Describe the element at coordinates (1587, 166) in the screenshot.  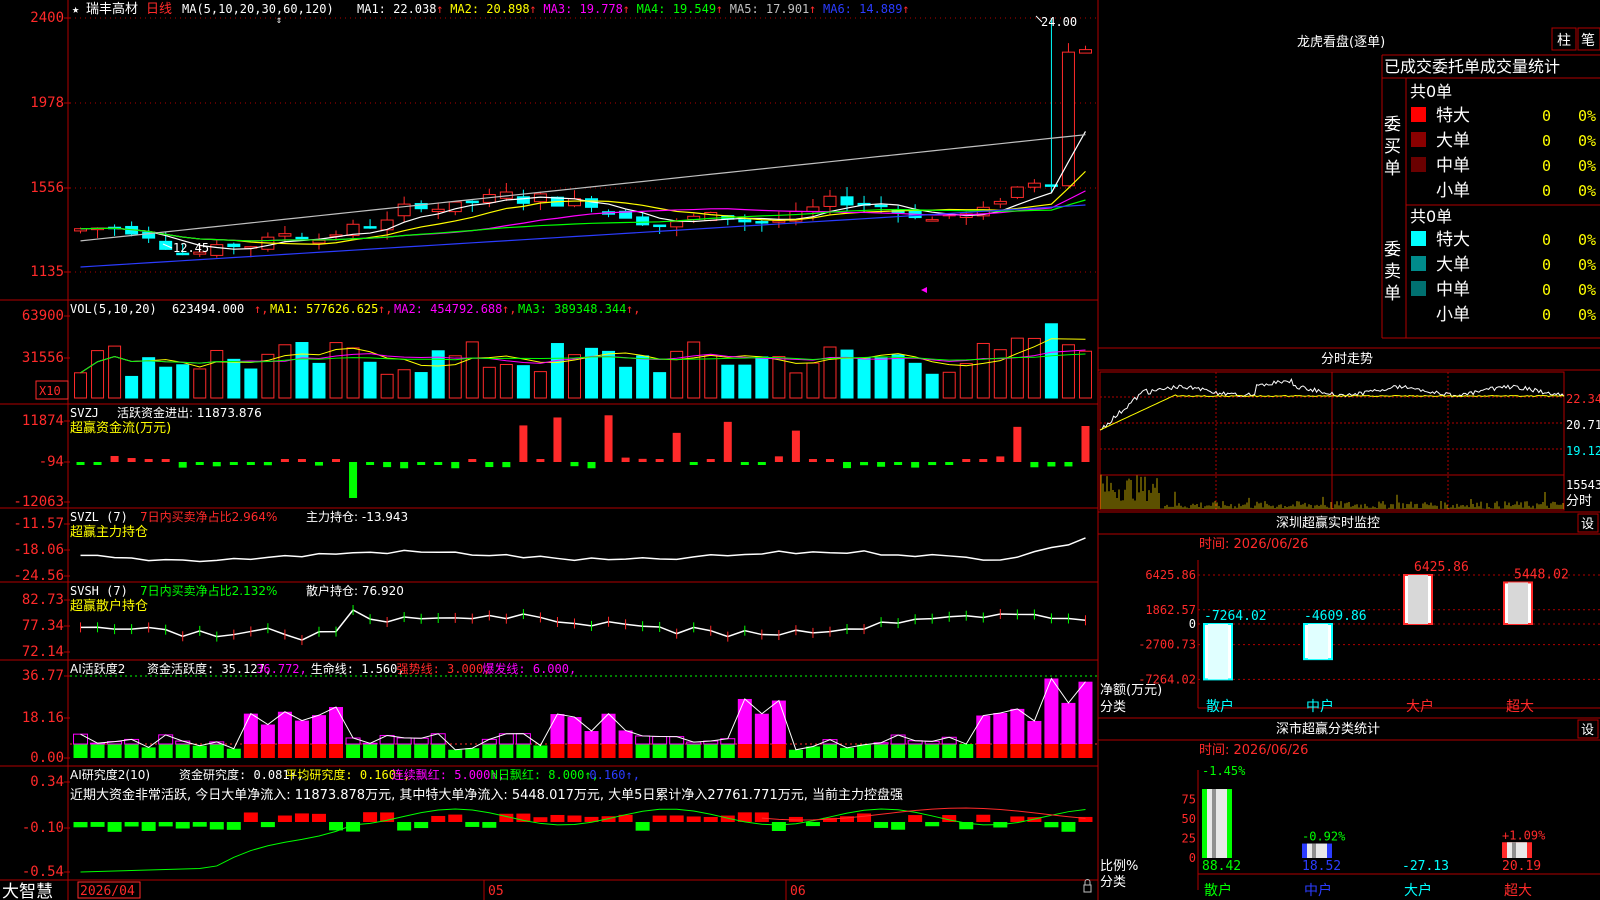
I see `order-pct: 0%` at that location.